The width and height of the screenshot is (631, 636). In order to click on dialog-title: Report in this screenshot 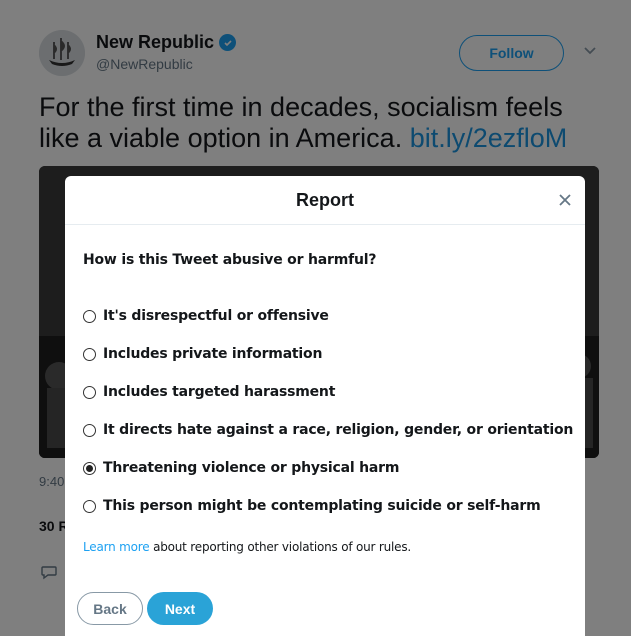, I will do `click(325, 199)`.